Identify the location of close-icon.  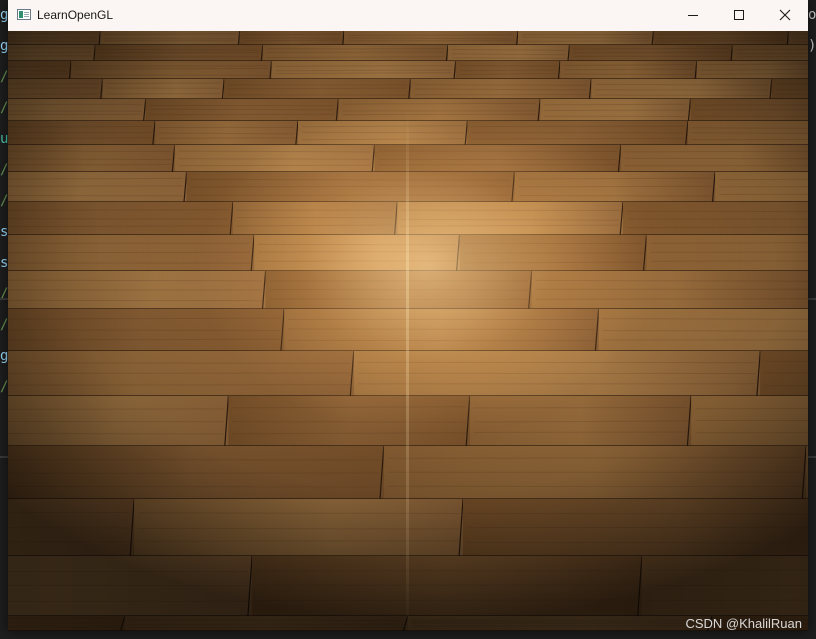
(785, 15).